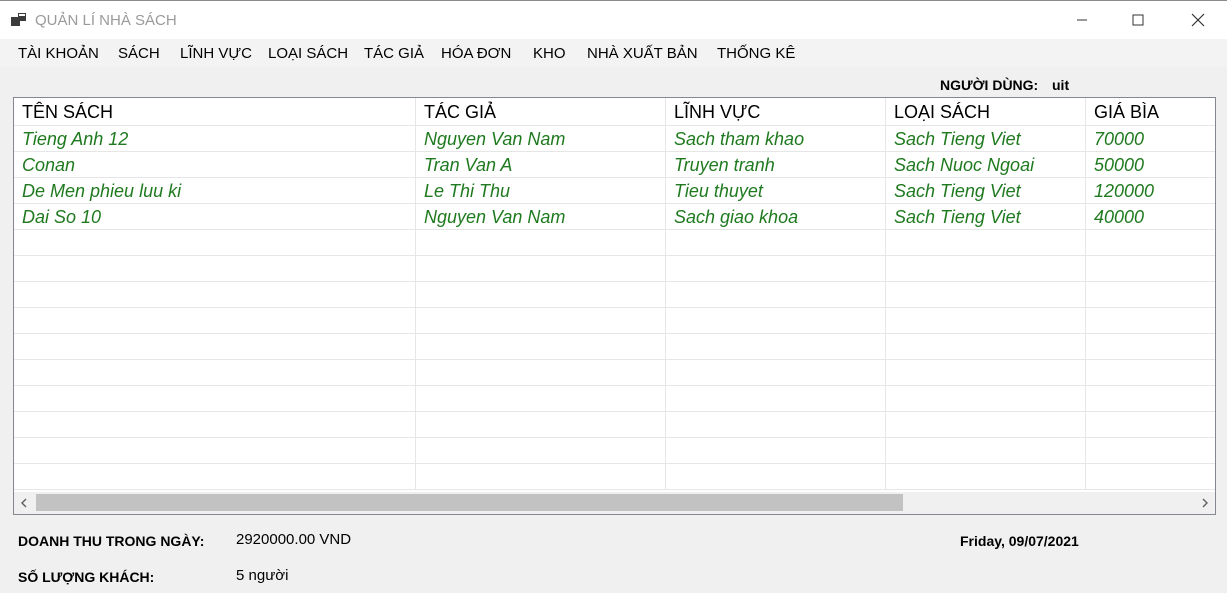 The height and width of the screenshot is (593, 1227). What do you see at coordinates (215, 139) in the screenshot?
I see `table-cell: Tieng Anh 12` at bounding box center [215, 139].